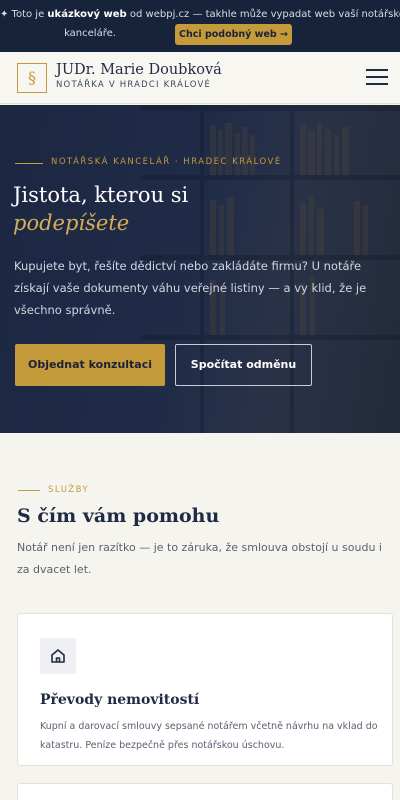 This screenshot has width=400, height=800. What do you see at coordinates (29, 163) in the screenshot?
I see `eyebrow-divider` at bounding box center [29, 163].